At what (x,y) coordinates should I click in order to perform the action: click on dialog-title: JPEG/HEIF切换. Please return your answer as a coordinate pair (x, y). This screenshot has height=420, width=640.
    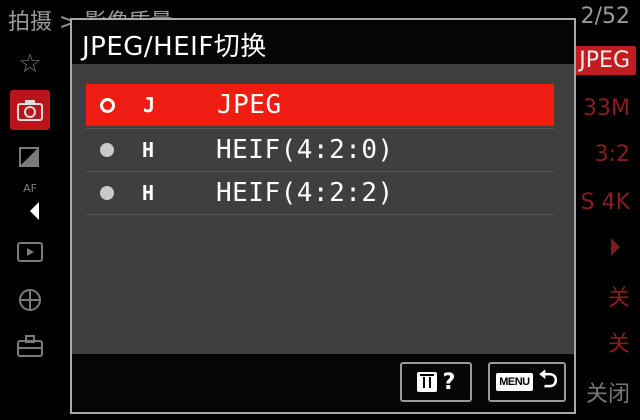
    Looking at the image, I should click on (174, 47).